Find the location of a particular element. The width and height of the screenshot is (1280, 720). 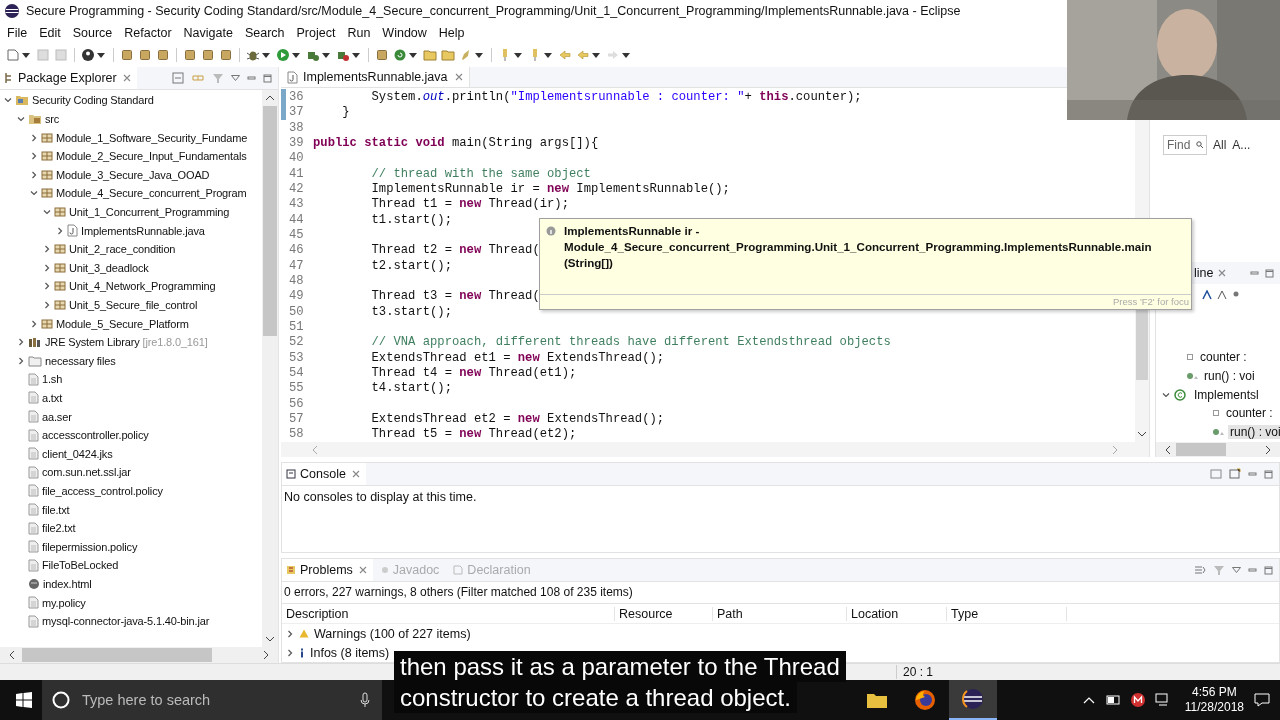

tooltip-text: (String[]) is located at coordinates (589, 263).